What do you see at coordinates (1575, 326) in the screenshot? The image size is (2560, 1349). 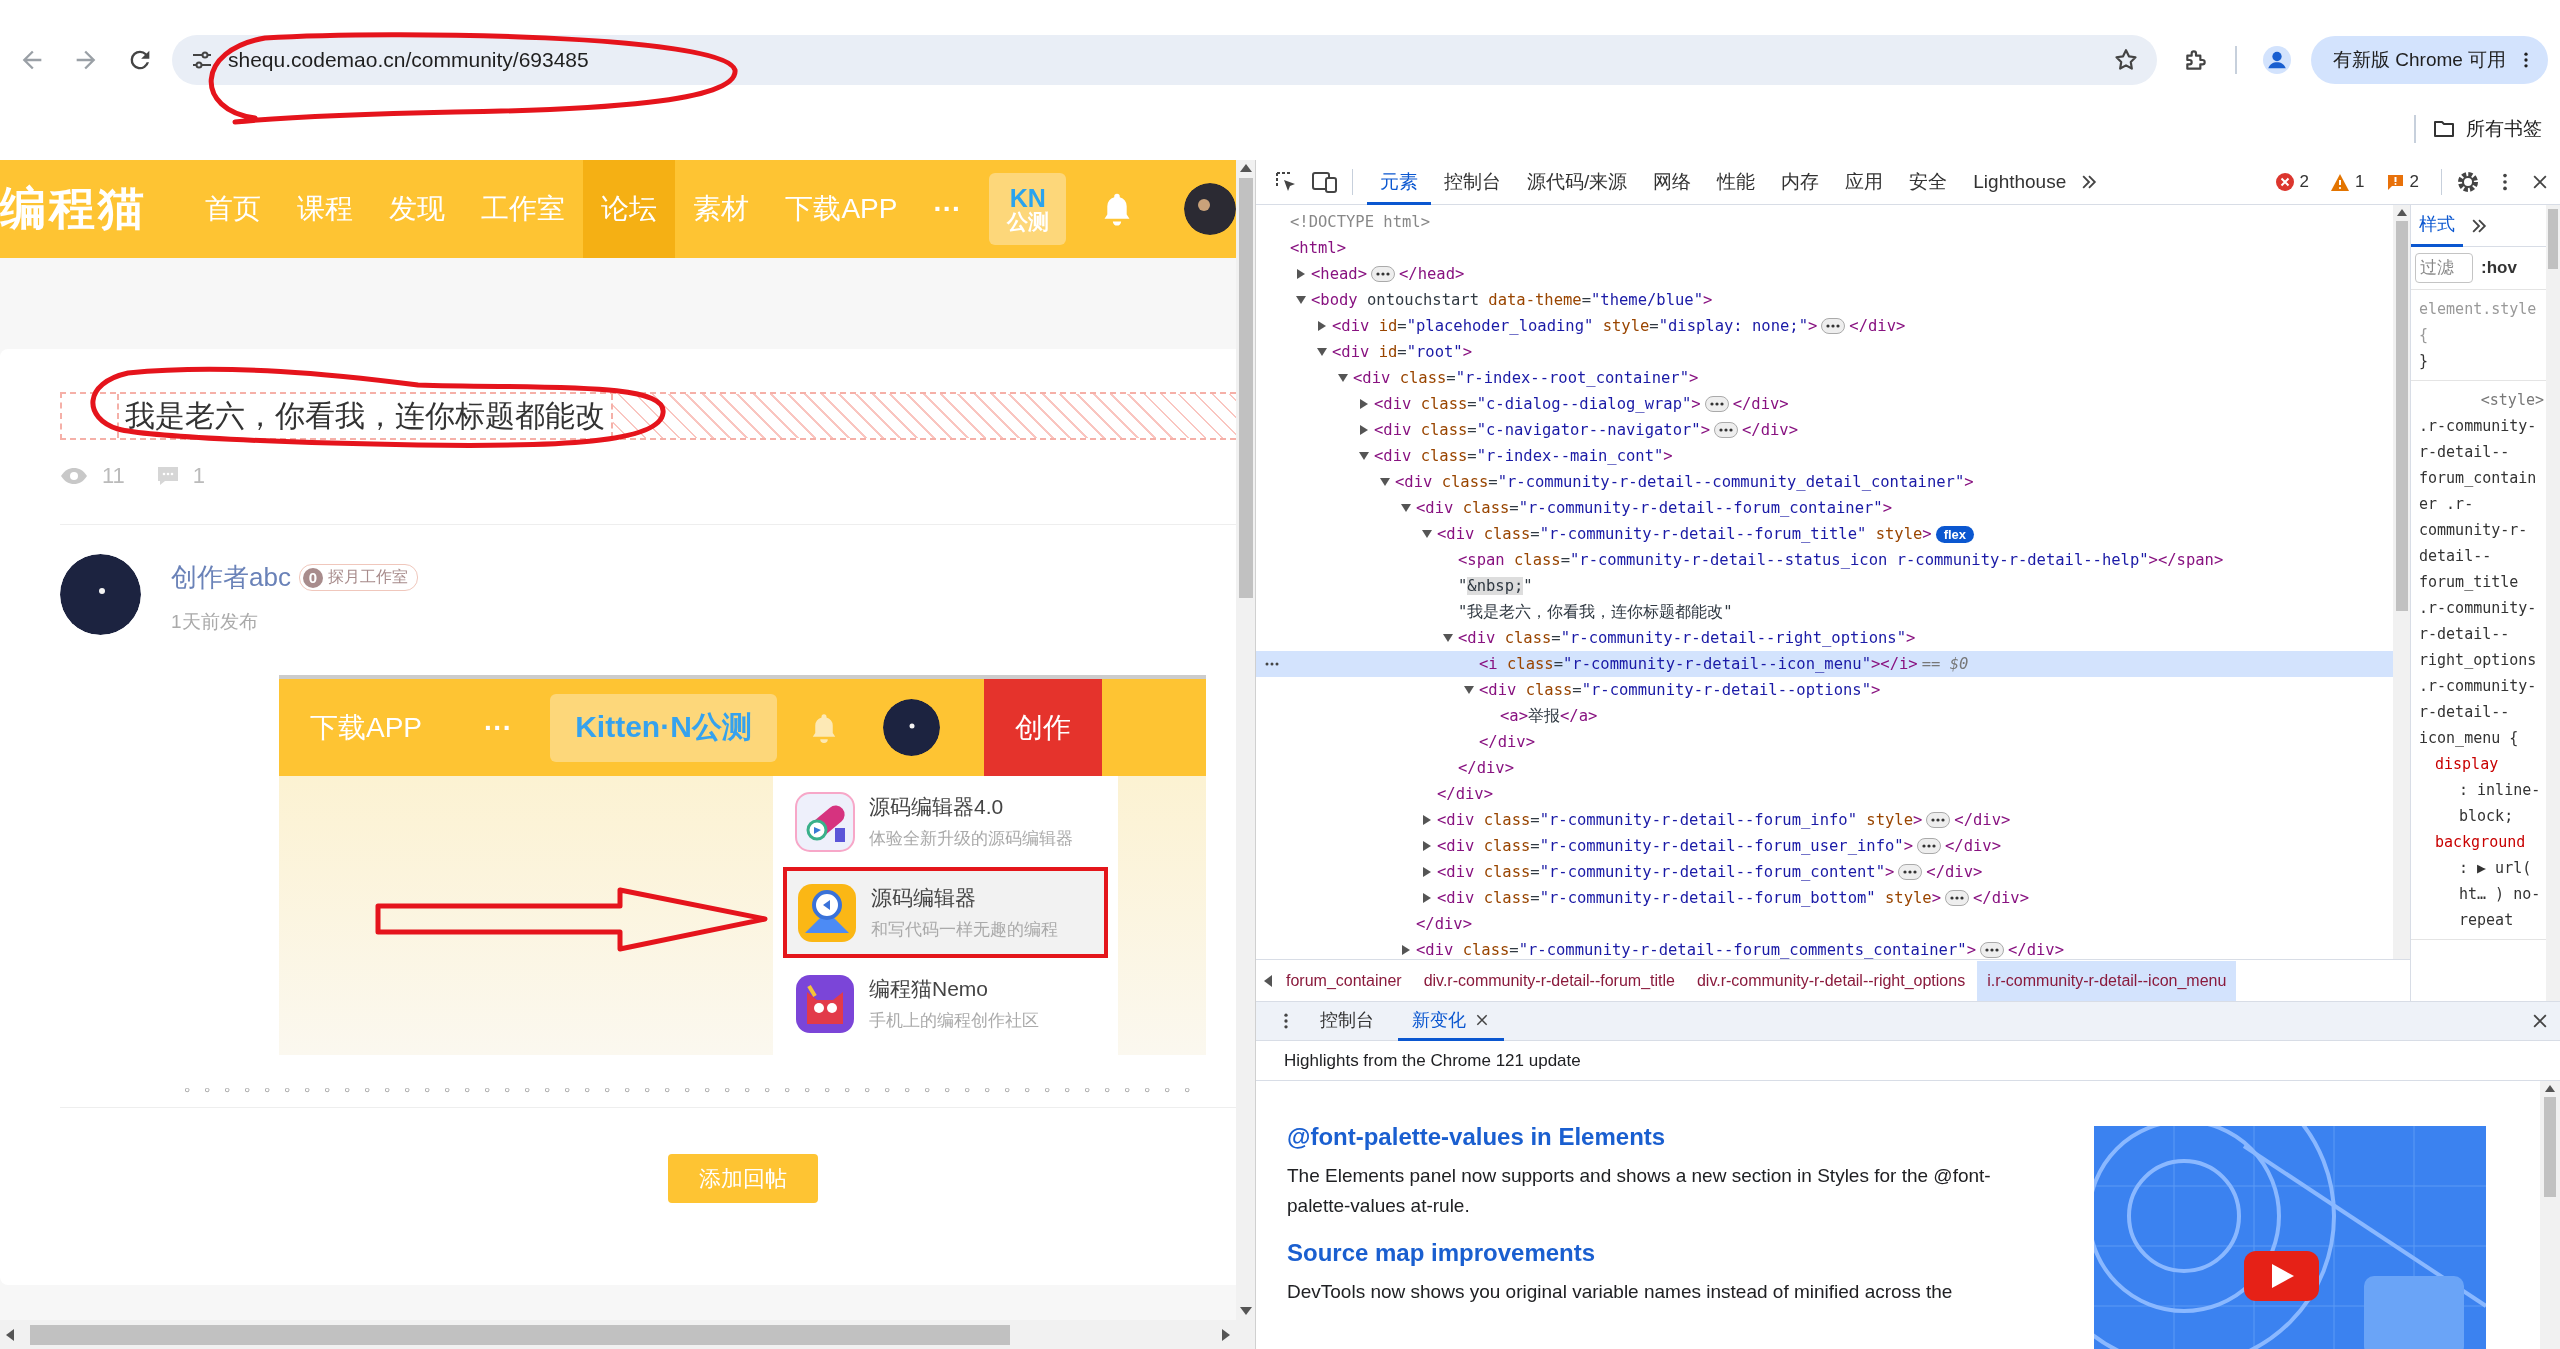 I see `dom-node-markup: <div id="placehoder_loading" style="display: none;">` at bounding box center [1575, 326].